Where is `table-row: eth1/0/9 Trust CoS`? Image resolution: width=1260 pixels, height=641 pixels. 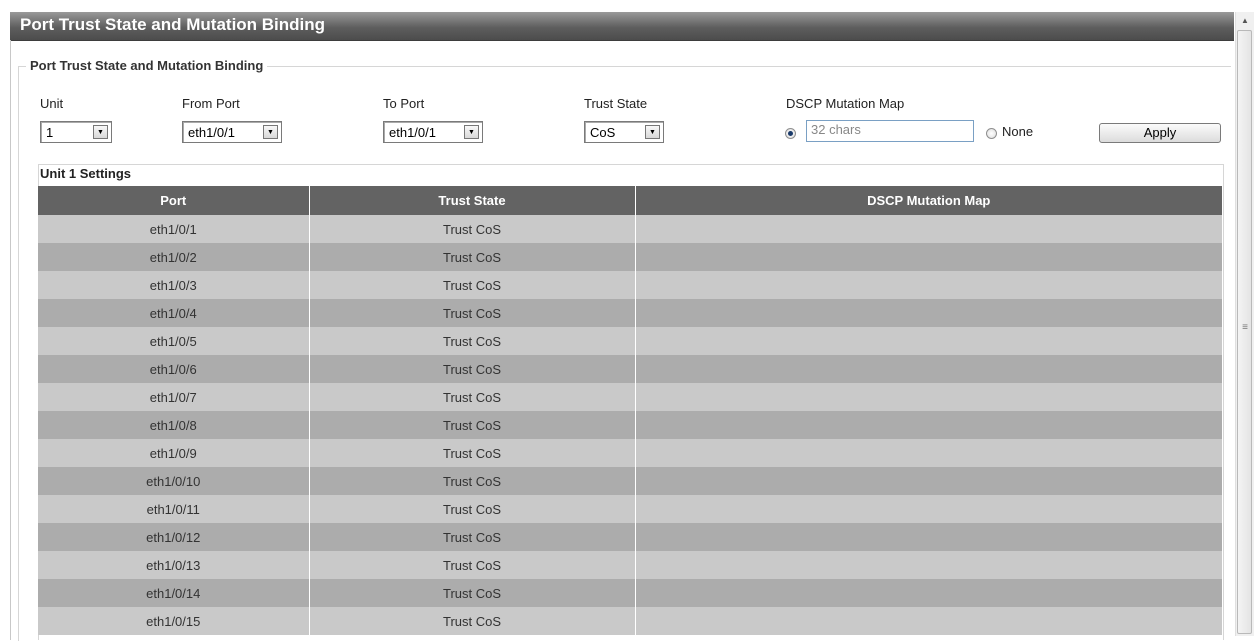 table-row: eth1/0/9 Trust CoS is located at coordinates (630, 453).